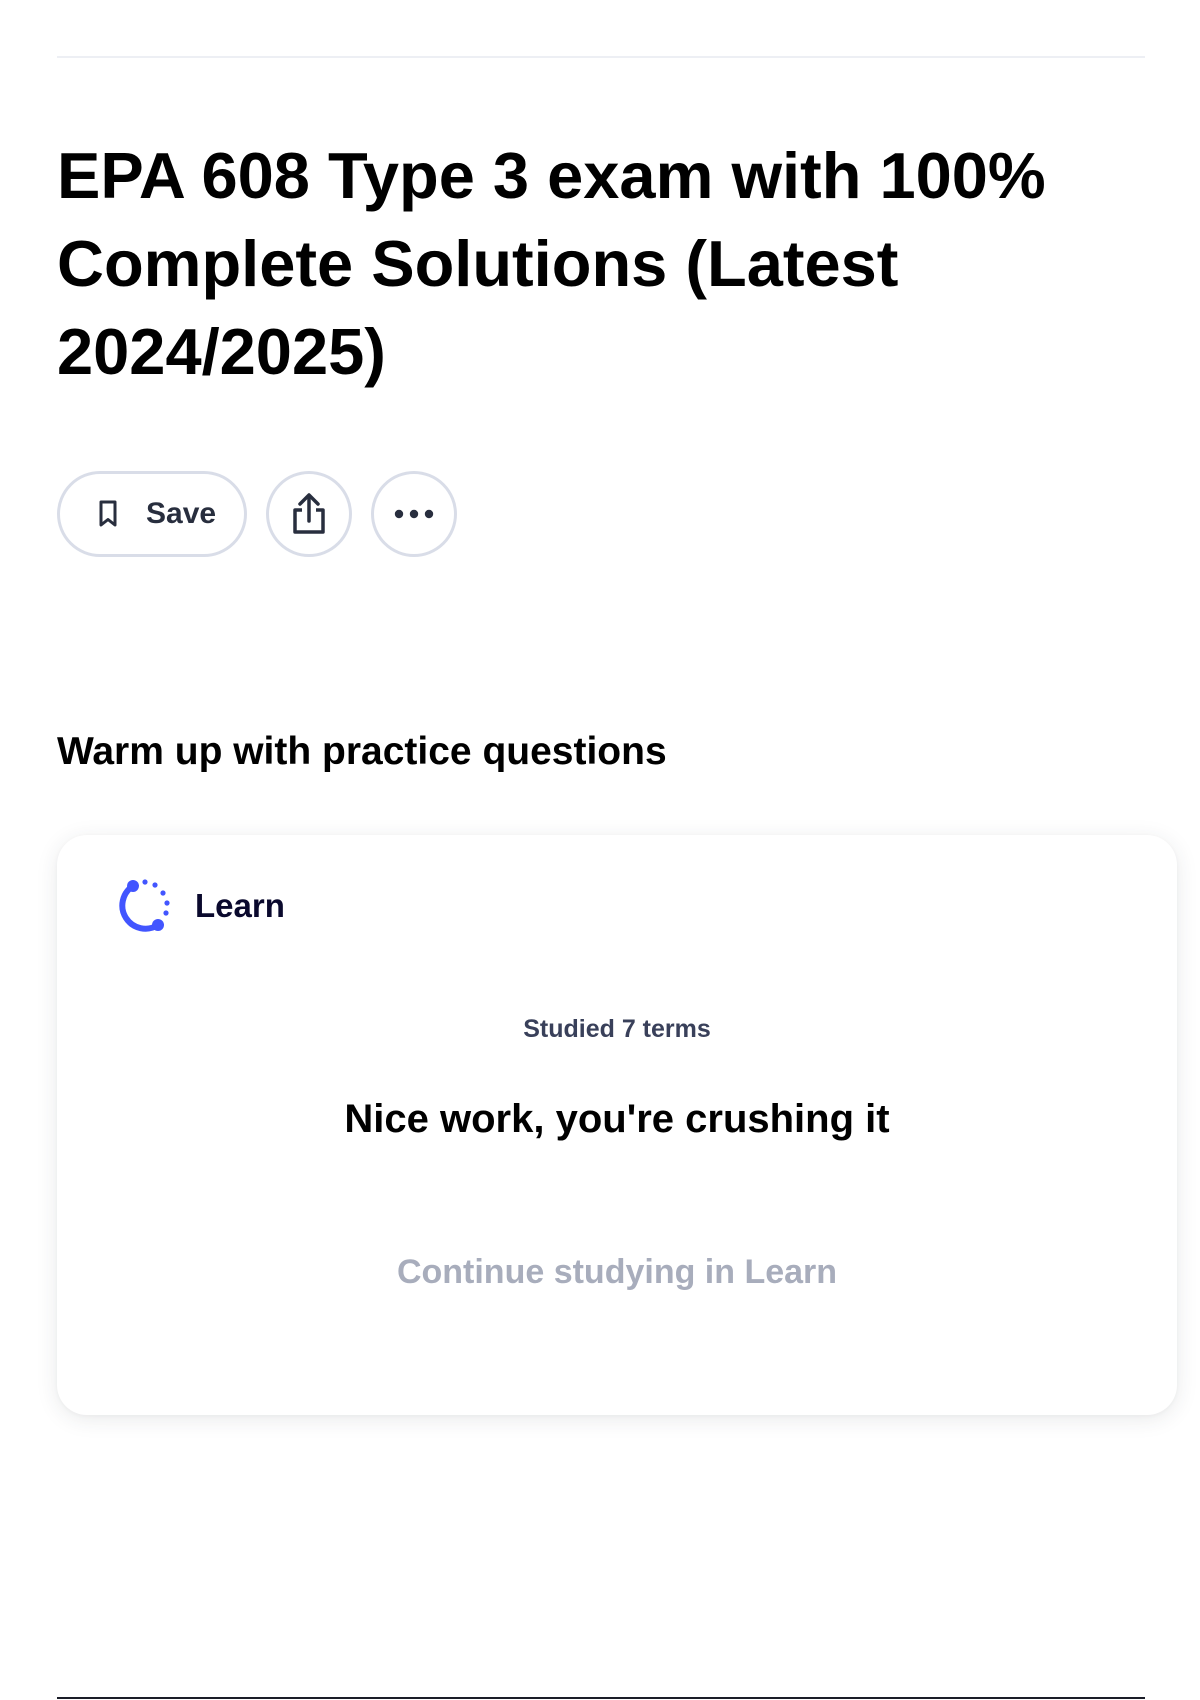 This screenshot has width=1200, height=1700. Describe the element at coordinates (108, 514) in the screenshot. I see `bookmark-icon` at that location.